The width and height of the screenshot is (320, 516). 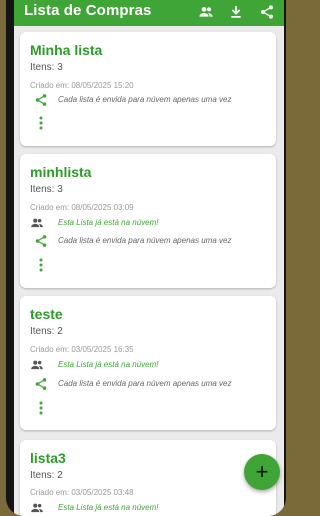 I want to click on app-bar: Lista de Compras, so click(x=149, y=13).